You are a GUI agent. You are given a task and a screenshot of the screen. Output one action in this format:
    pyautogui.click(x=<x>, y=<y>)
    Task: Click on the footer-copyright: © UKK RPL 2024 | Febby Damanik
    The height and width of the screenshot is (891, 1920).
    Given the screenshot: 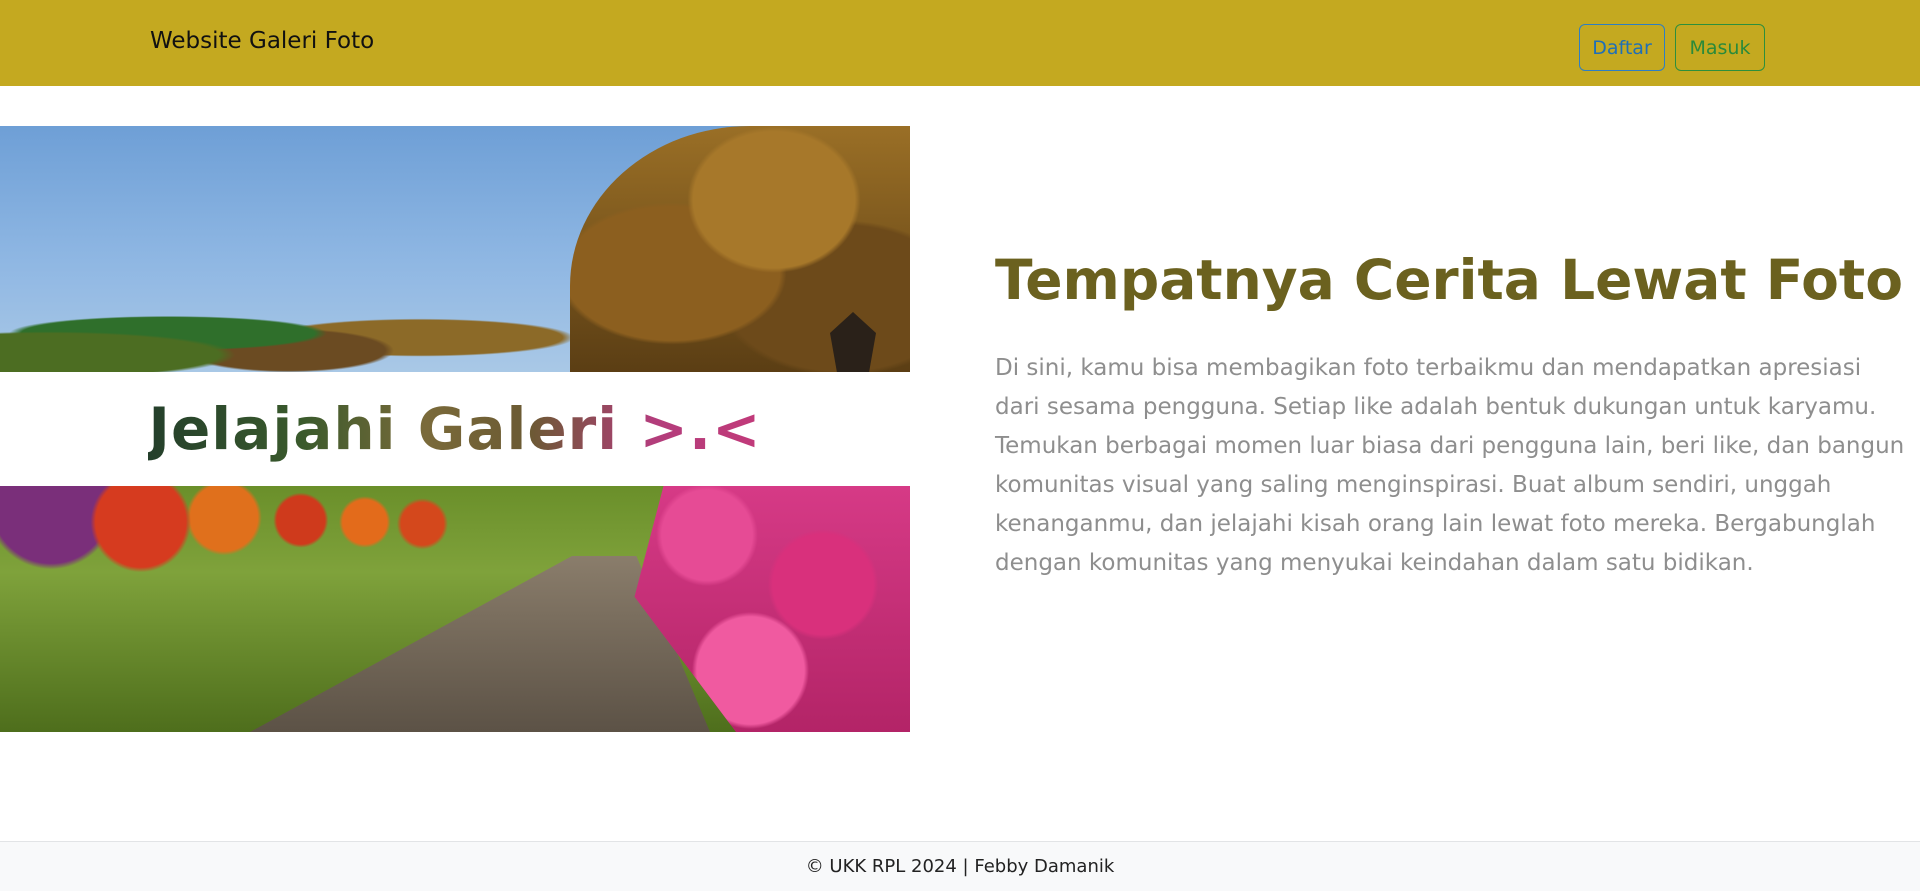 What is the action you would take?
    pyautogui.click(x=960, y=866)
    